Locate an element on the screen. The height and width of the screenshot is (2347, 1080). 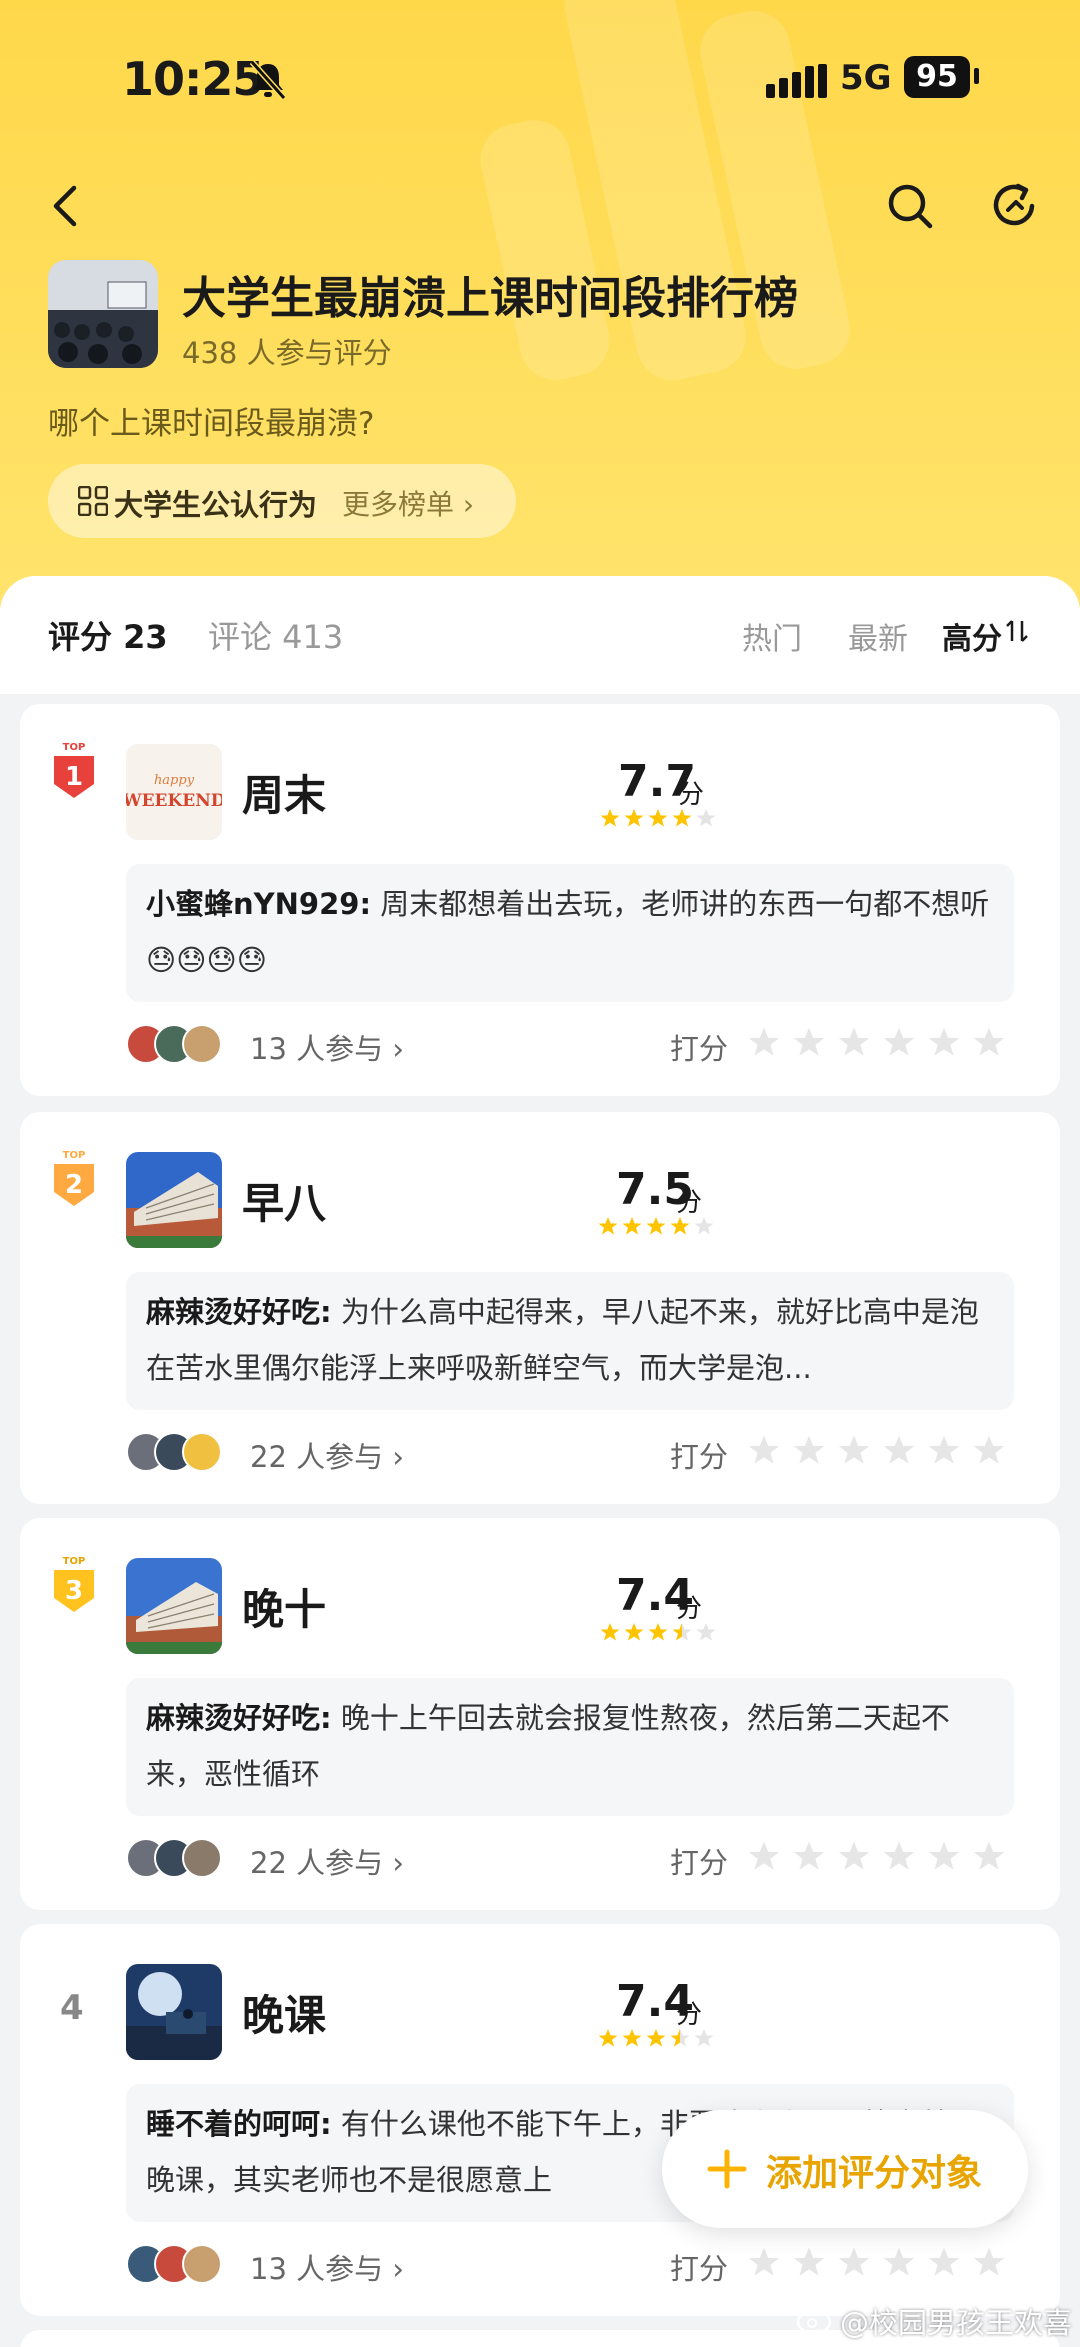
add-rating-target-button: 添加评分对象 is located at coordinates (845, 2169).